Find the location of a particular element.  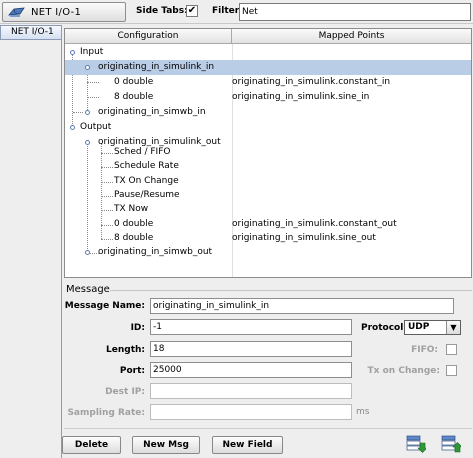

dest-ip-label: Dest IP: is located at coordinates (125, 392).